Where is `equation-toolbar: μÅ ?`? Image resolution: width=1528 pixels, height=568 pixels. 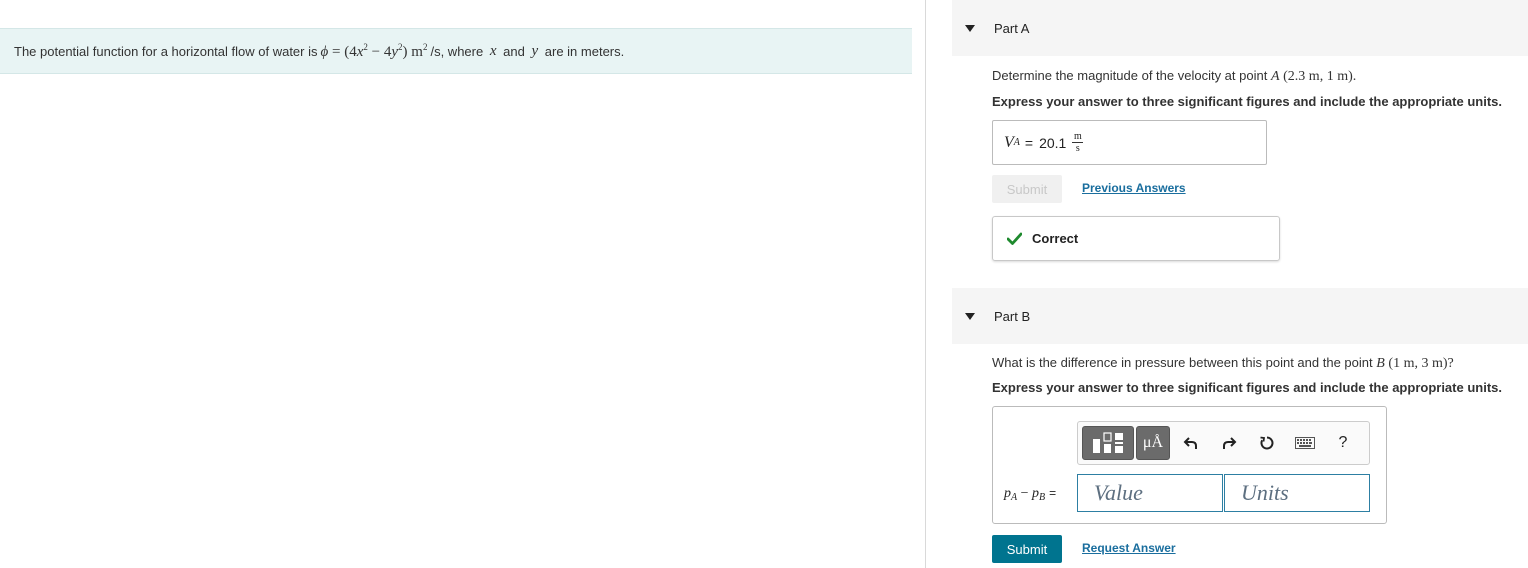 equation-toolbar: μÅ ? is located at coordinates (1223, 443).